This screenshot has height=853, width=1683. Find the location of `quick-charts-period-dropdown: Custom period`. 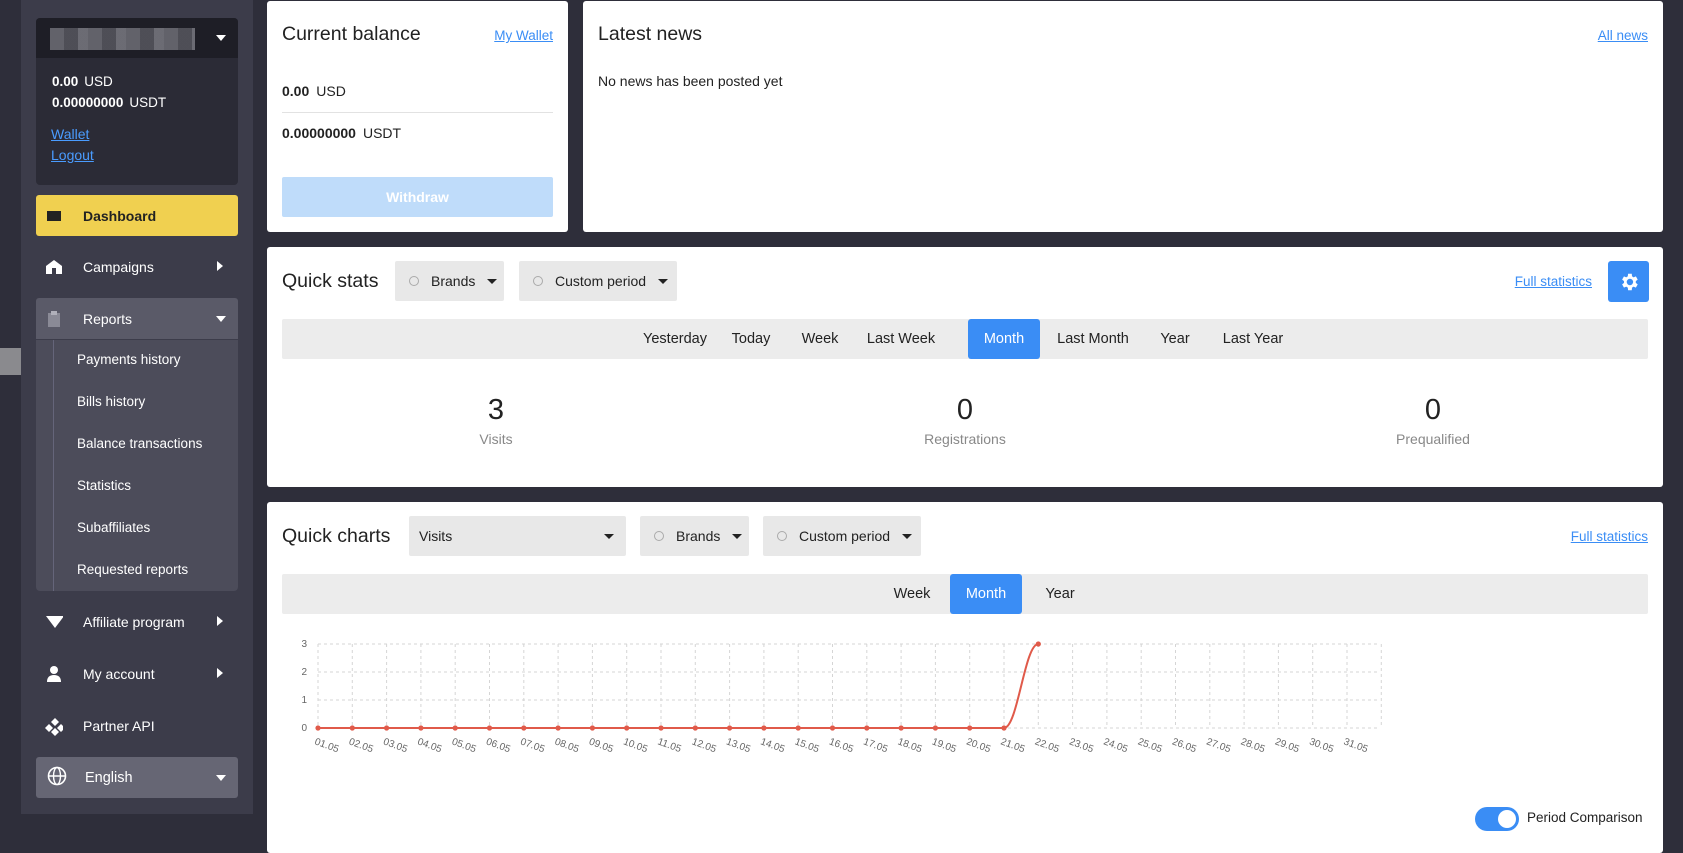

quick-charts-period-dropdown: Custom period is located at coordinates (842, 536).